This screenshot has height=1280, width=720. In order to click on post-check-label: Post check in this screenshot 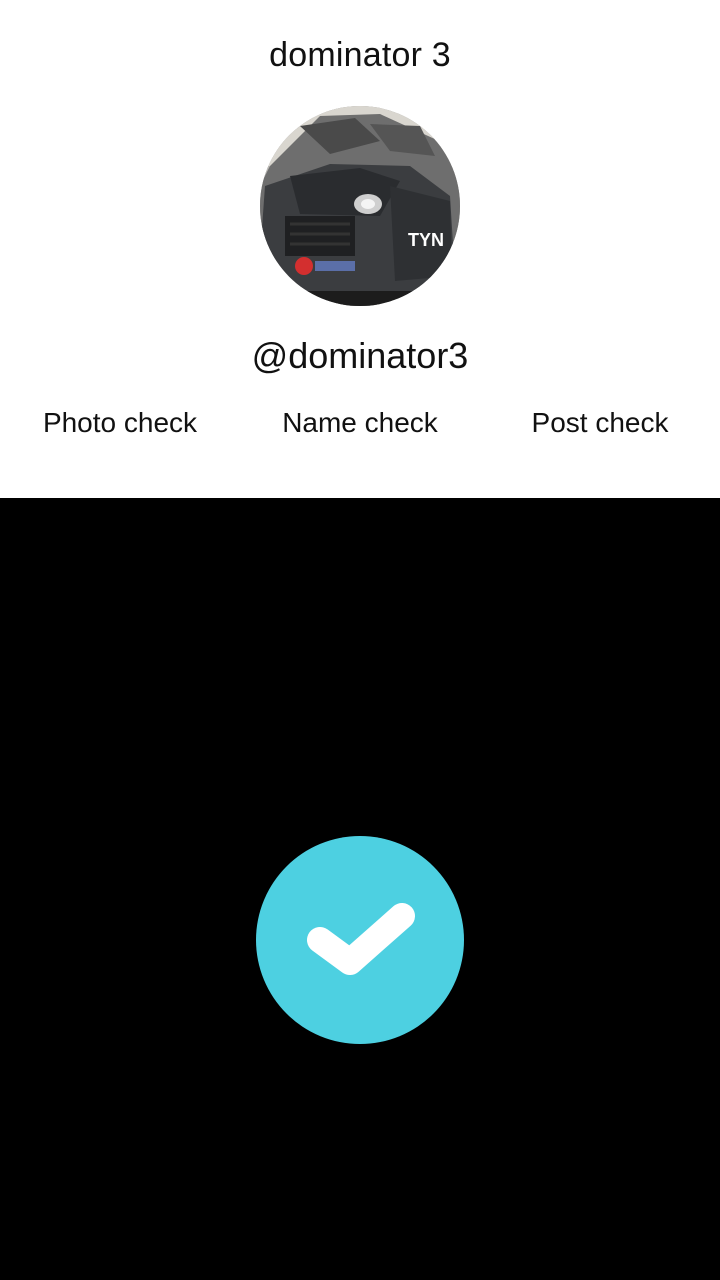, I will do `click(600, 423)`.